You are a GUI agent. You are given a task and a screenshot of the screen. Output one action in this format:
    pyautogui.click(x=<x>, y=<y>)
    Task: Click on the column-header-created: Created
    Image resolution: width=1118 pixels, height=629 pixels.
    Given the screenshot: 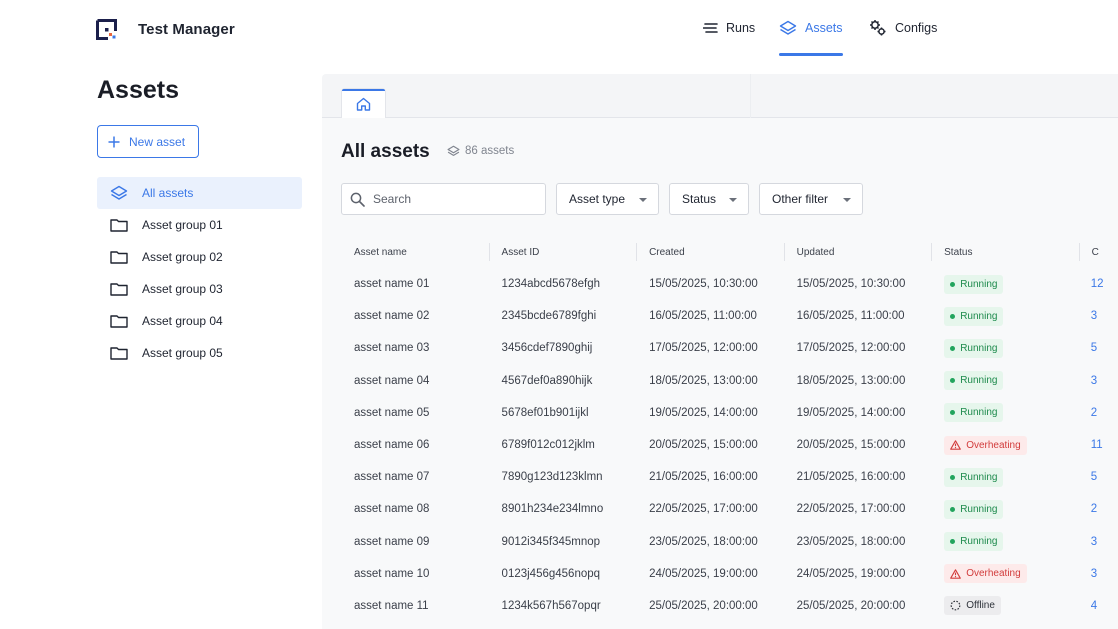 What is the action you would take?
    pyautogui.click(x=710, y=252)
    